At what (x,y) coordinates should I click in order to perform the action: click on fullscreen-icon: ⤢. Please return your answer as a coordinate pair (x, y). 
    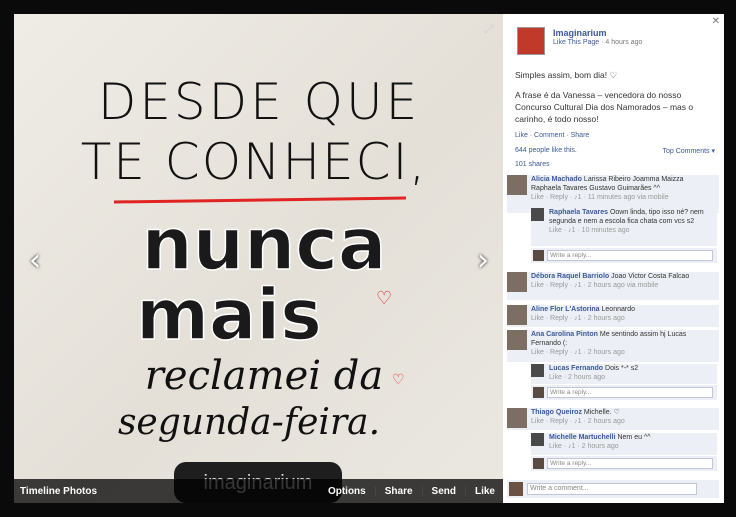
    Looking at the image, I should click on (489, 29).